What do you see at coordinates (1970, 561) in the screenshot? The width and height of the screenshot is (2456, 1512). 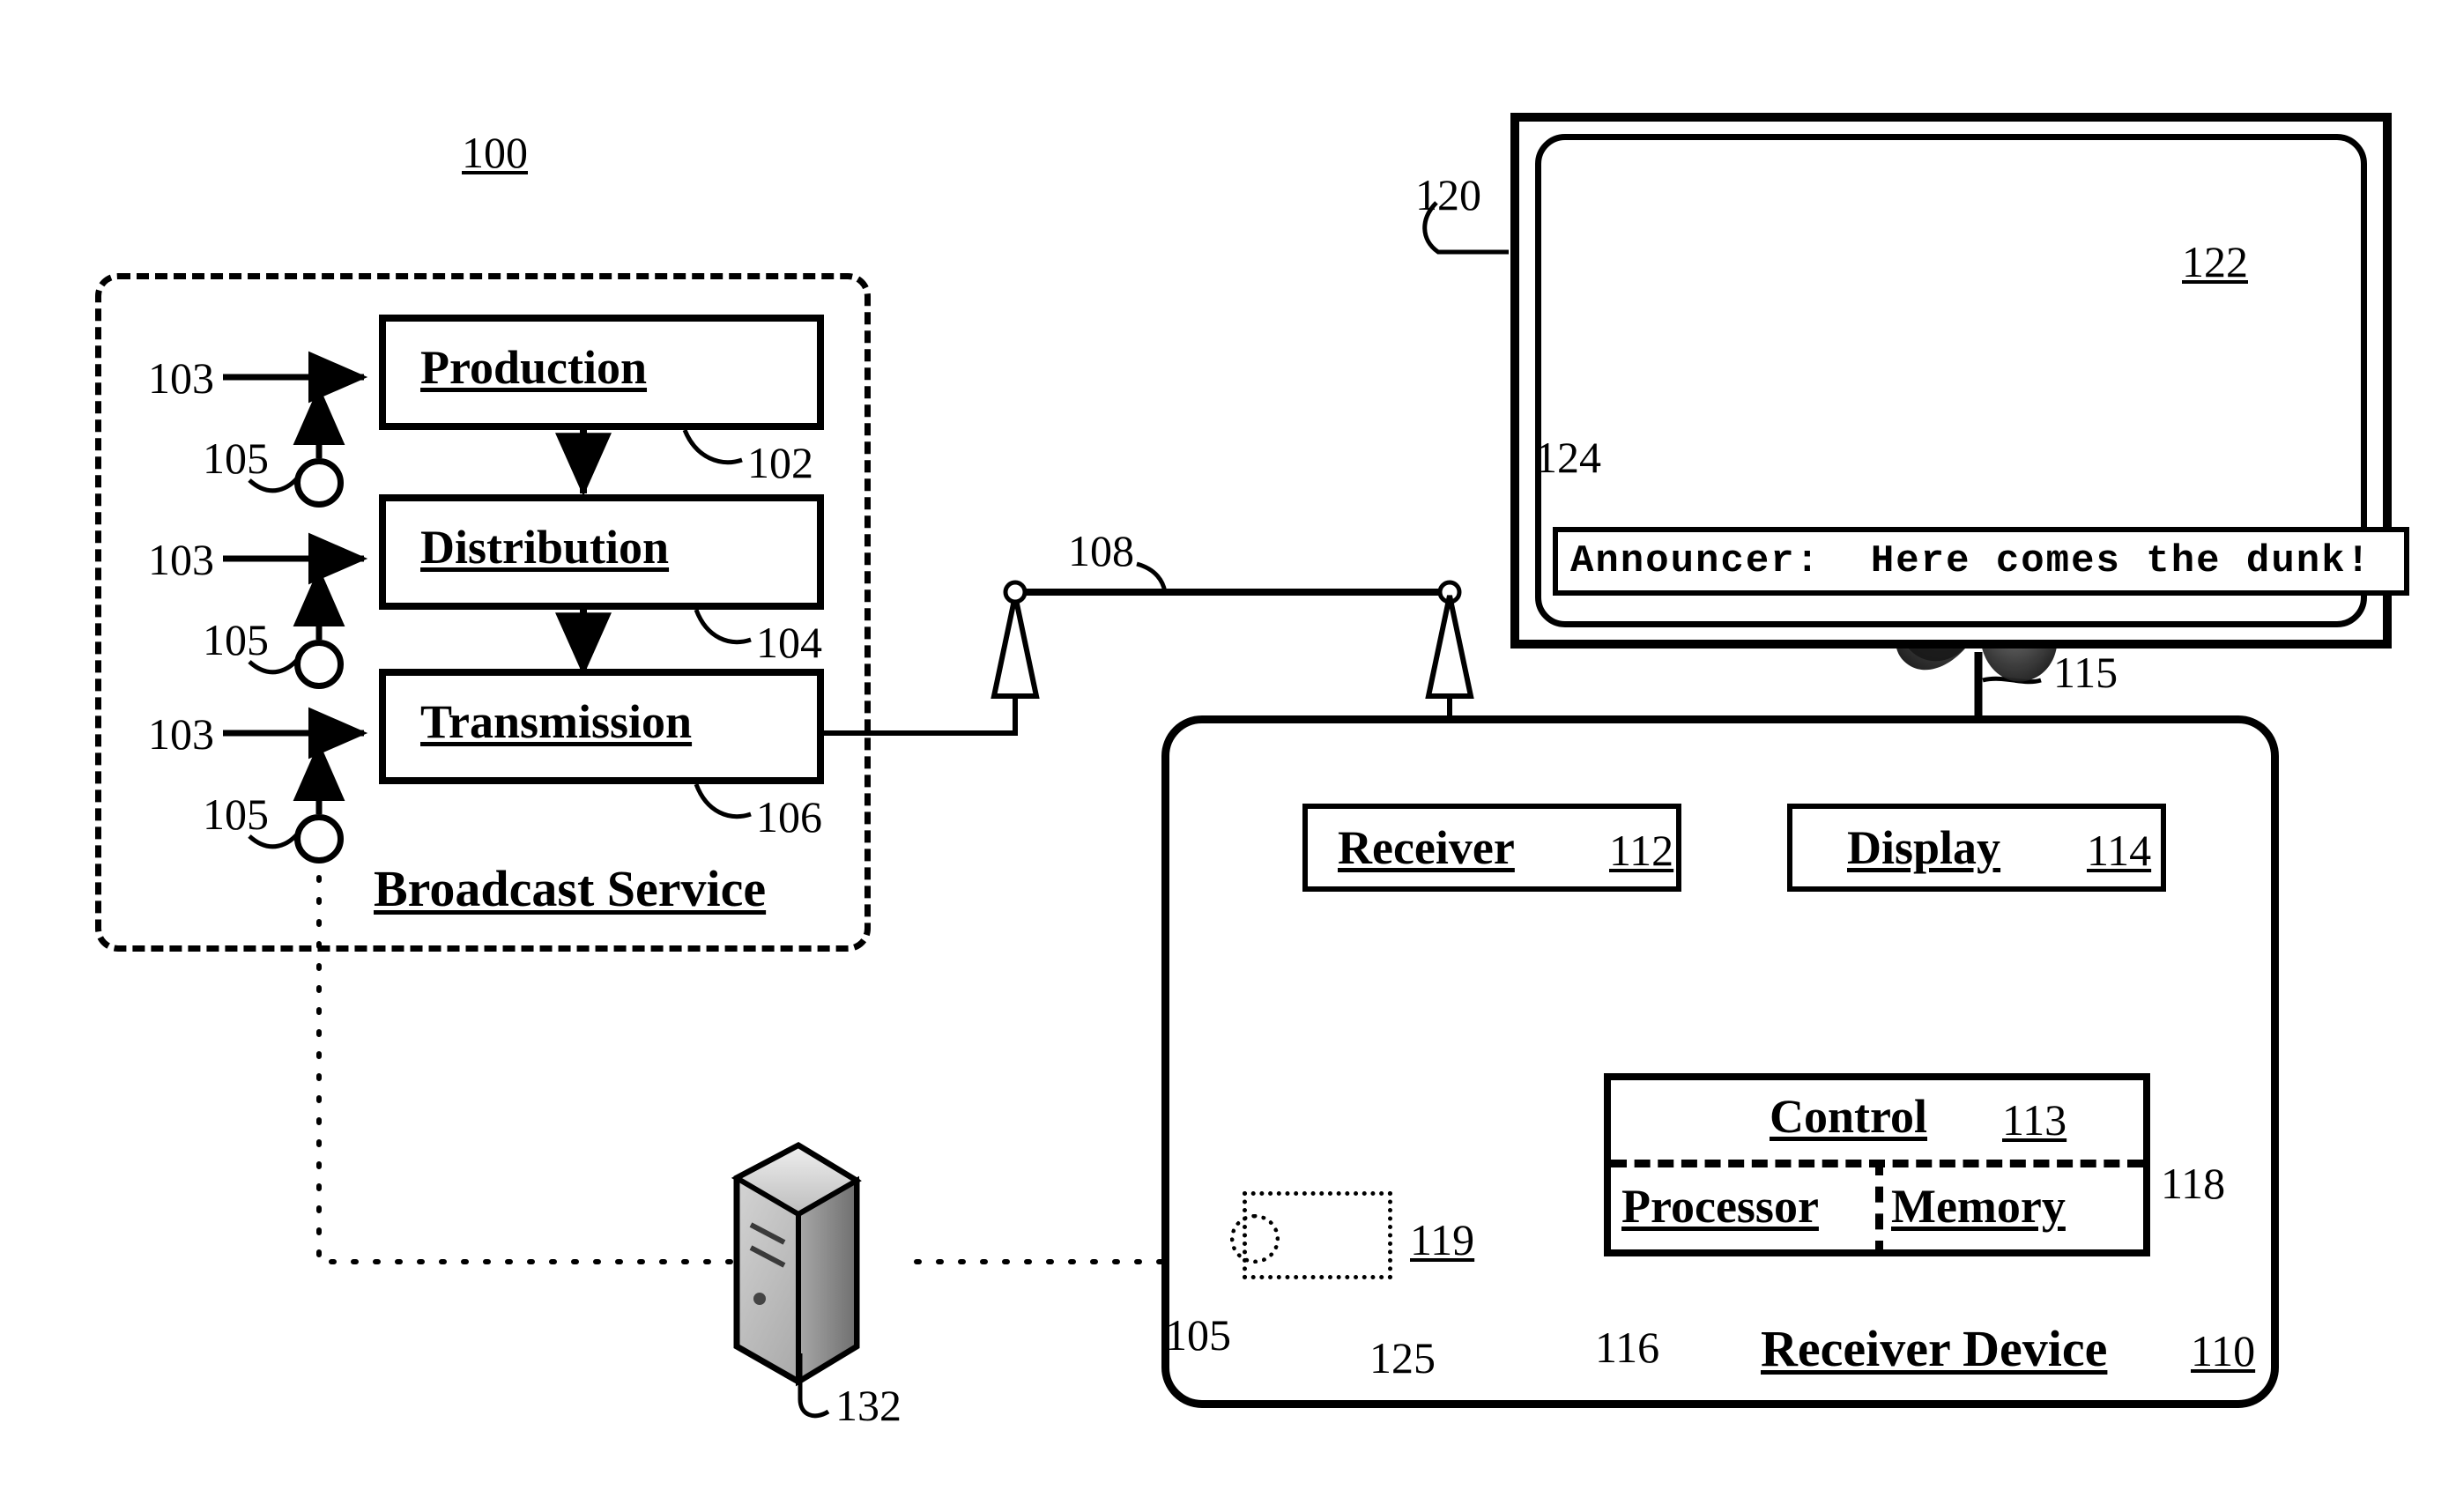 I see `caption-text: Announcer: Here comes the dunk!` at bounding box center [1970, 561].